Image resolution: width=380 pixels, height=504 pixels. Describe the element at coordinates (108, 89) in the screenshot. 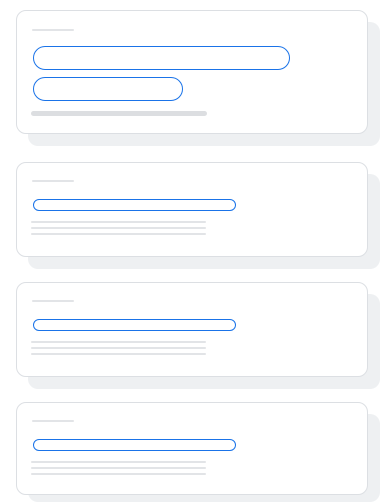

I see `short-button-placeholder` at that location.